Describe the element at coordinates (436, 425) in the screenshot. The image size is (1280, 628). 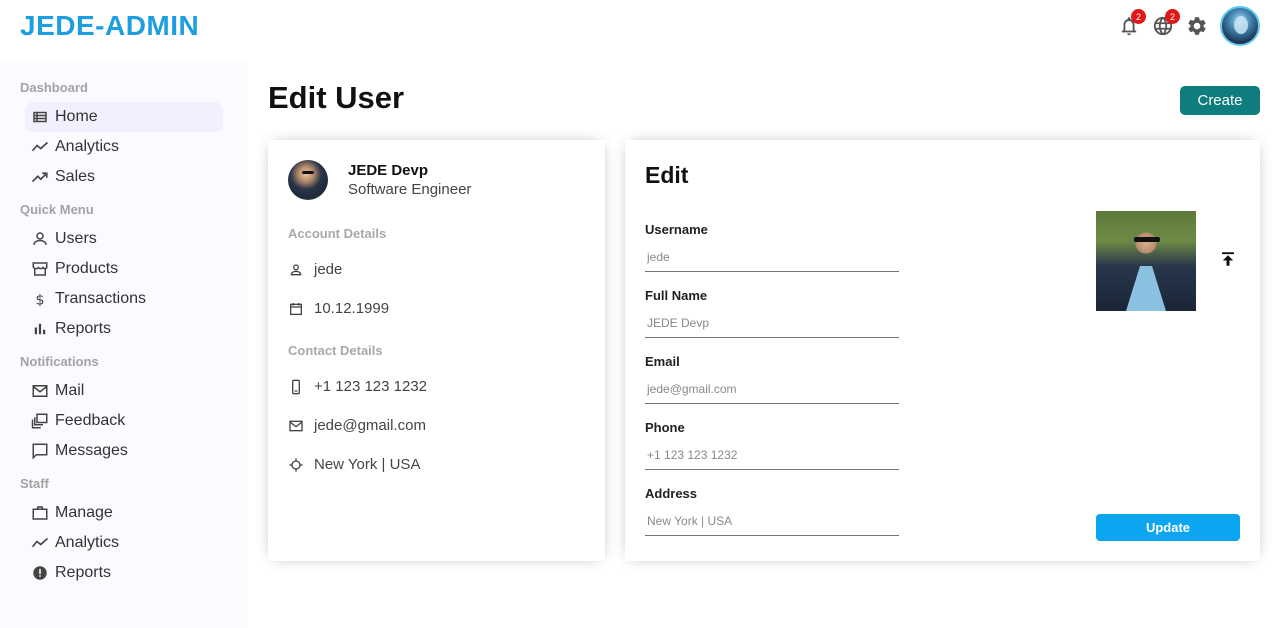
I see `info-email: jede@gmail.com` at that location.